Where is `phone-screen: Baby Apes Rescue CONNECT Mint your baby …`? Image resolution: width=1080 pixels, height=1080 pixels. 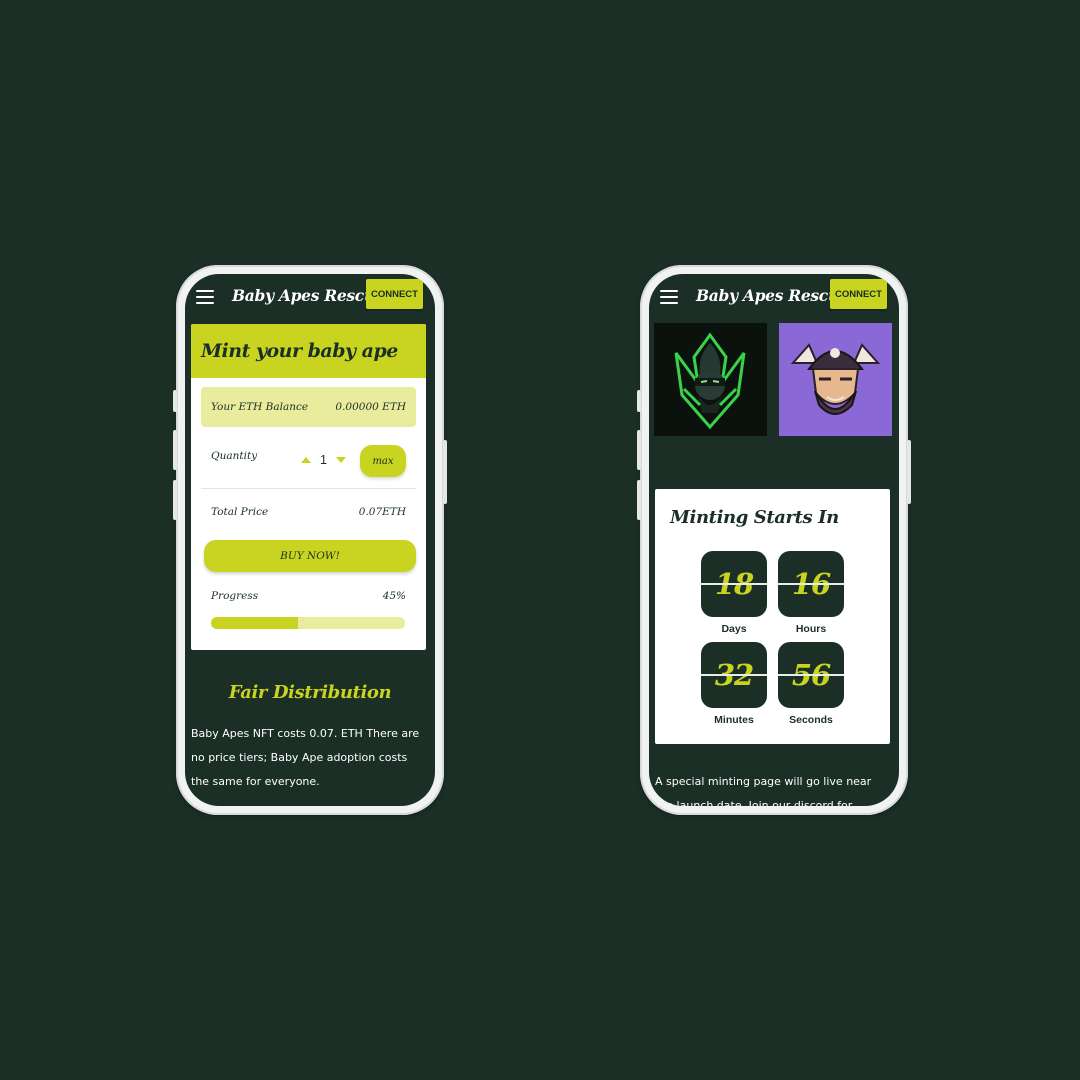
phone-screen: Baby Apes Rescue CONNECT Mint your baby … is located at coordinates (310, 540).